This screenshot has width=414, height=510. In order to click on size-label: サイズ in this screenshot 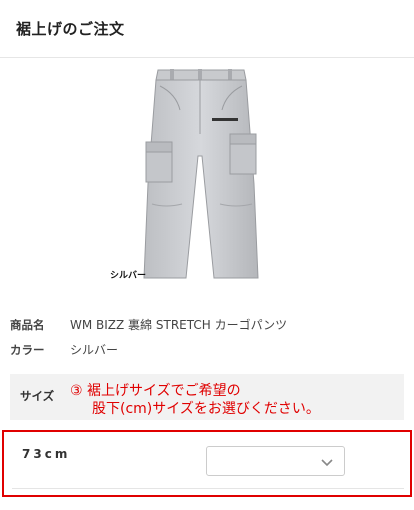, I will do `click(37, 396)`.